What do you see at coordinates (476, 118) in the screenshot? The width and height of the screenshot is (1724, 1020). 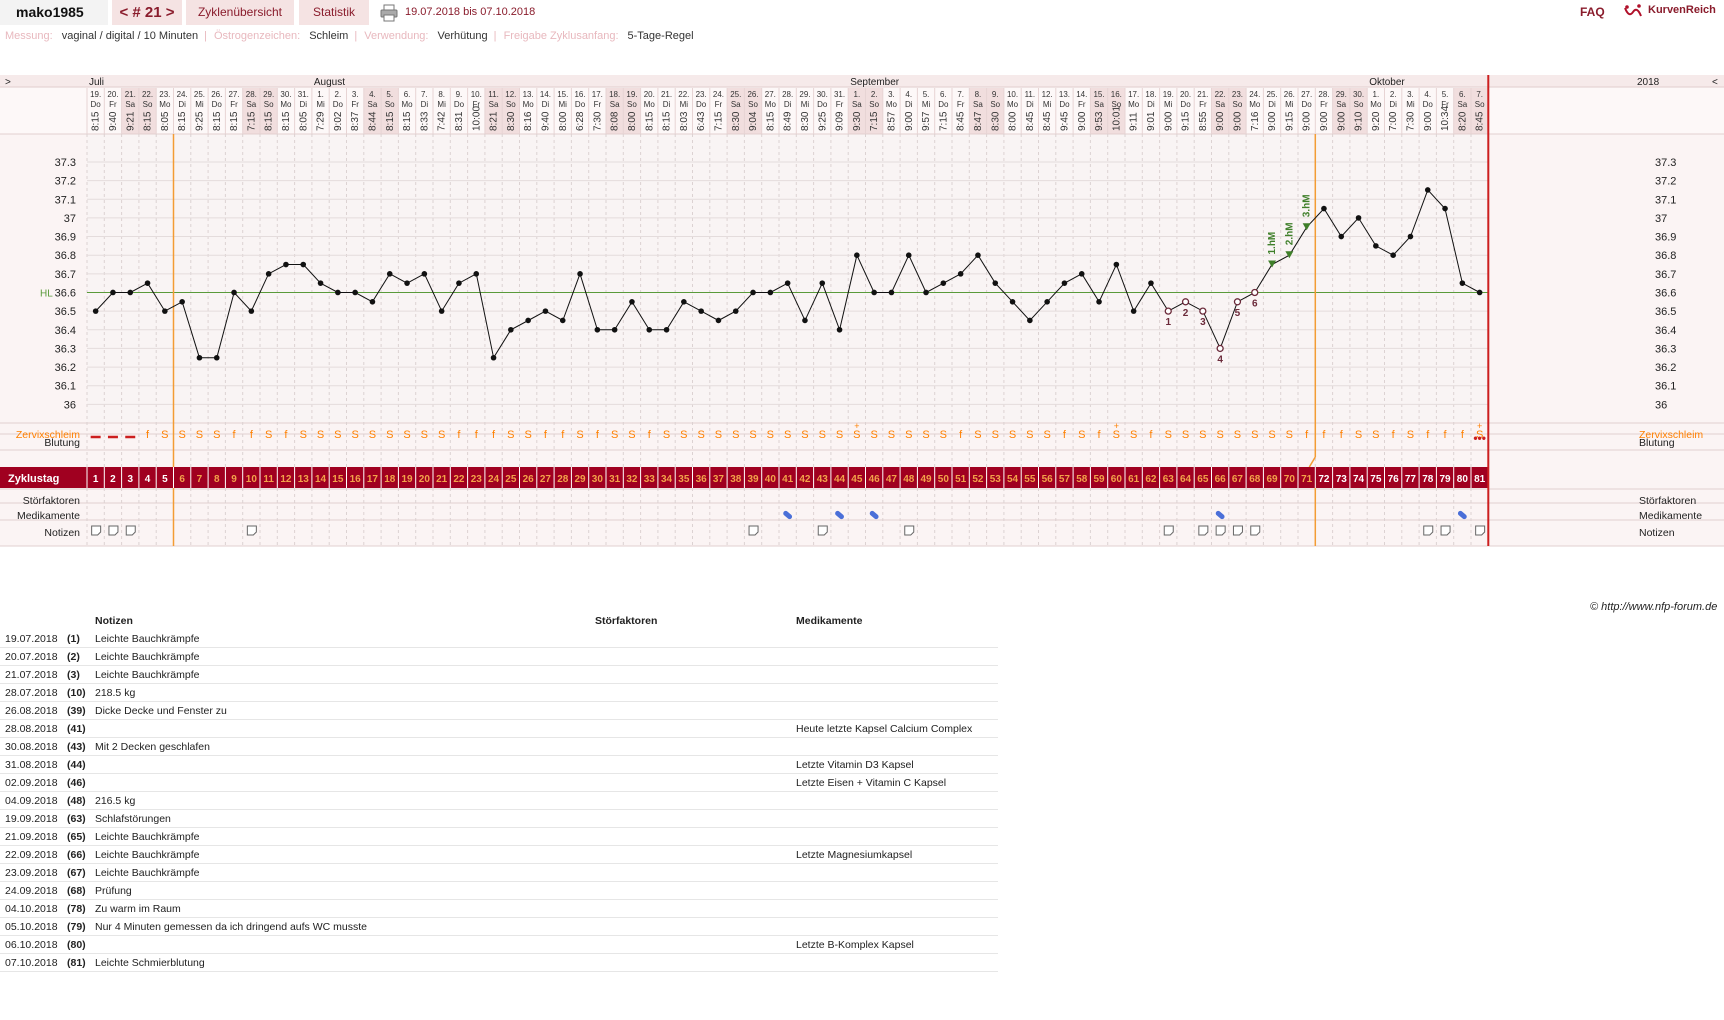 I see `measure-time: 10:00` at bounding box center [476, 118].